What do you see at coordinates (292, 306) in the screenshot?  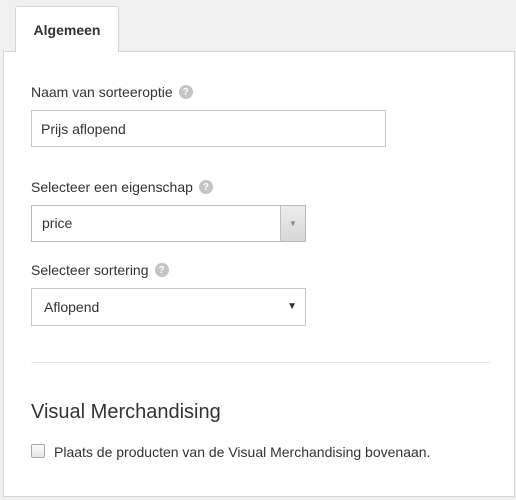 I see `chevron-down-icon: ▼` at bounding box center [292, 306].